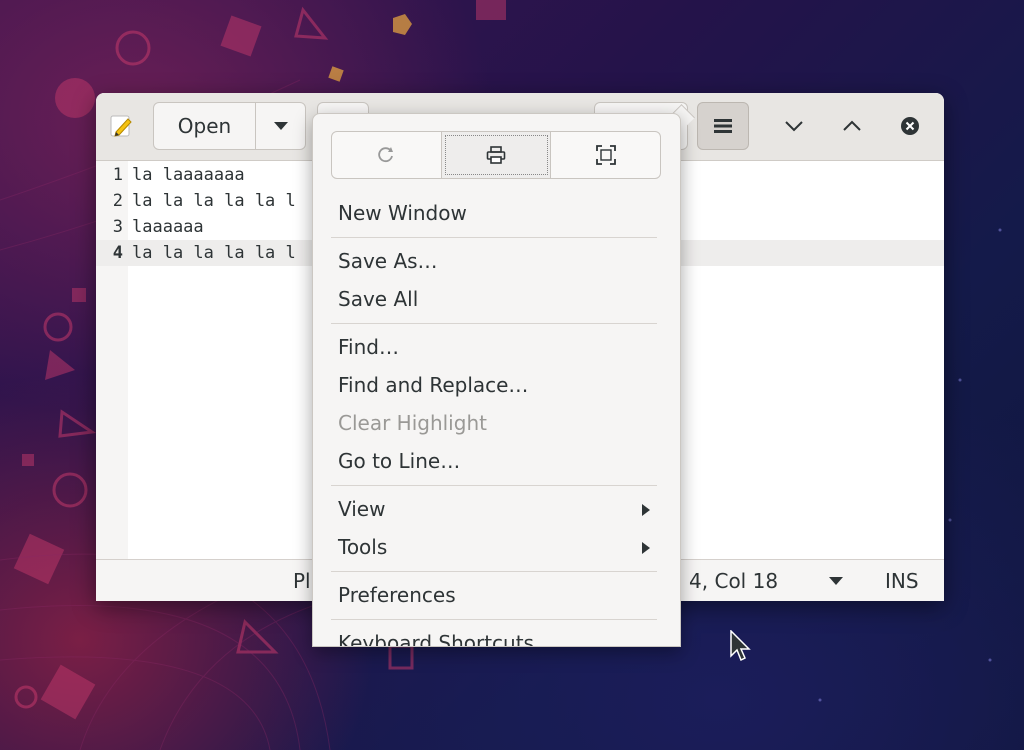 The height and width of the screenshot is (750, 1024). Describe the element at coordinates (436, 638) in the screenshot. I see `menu-item-keyboard-shortcuts: Keyboard Shortcuts` at that location.